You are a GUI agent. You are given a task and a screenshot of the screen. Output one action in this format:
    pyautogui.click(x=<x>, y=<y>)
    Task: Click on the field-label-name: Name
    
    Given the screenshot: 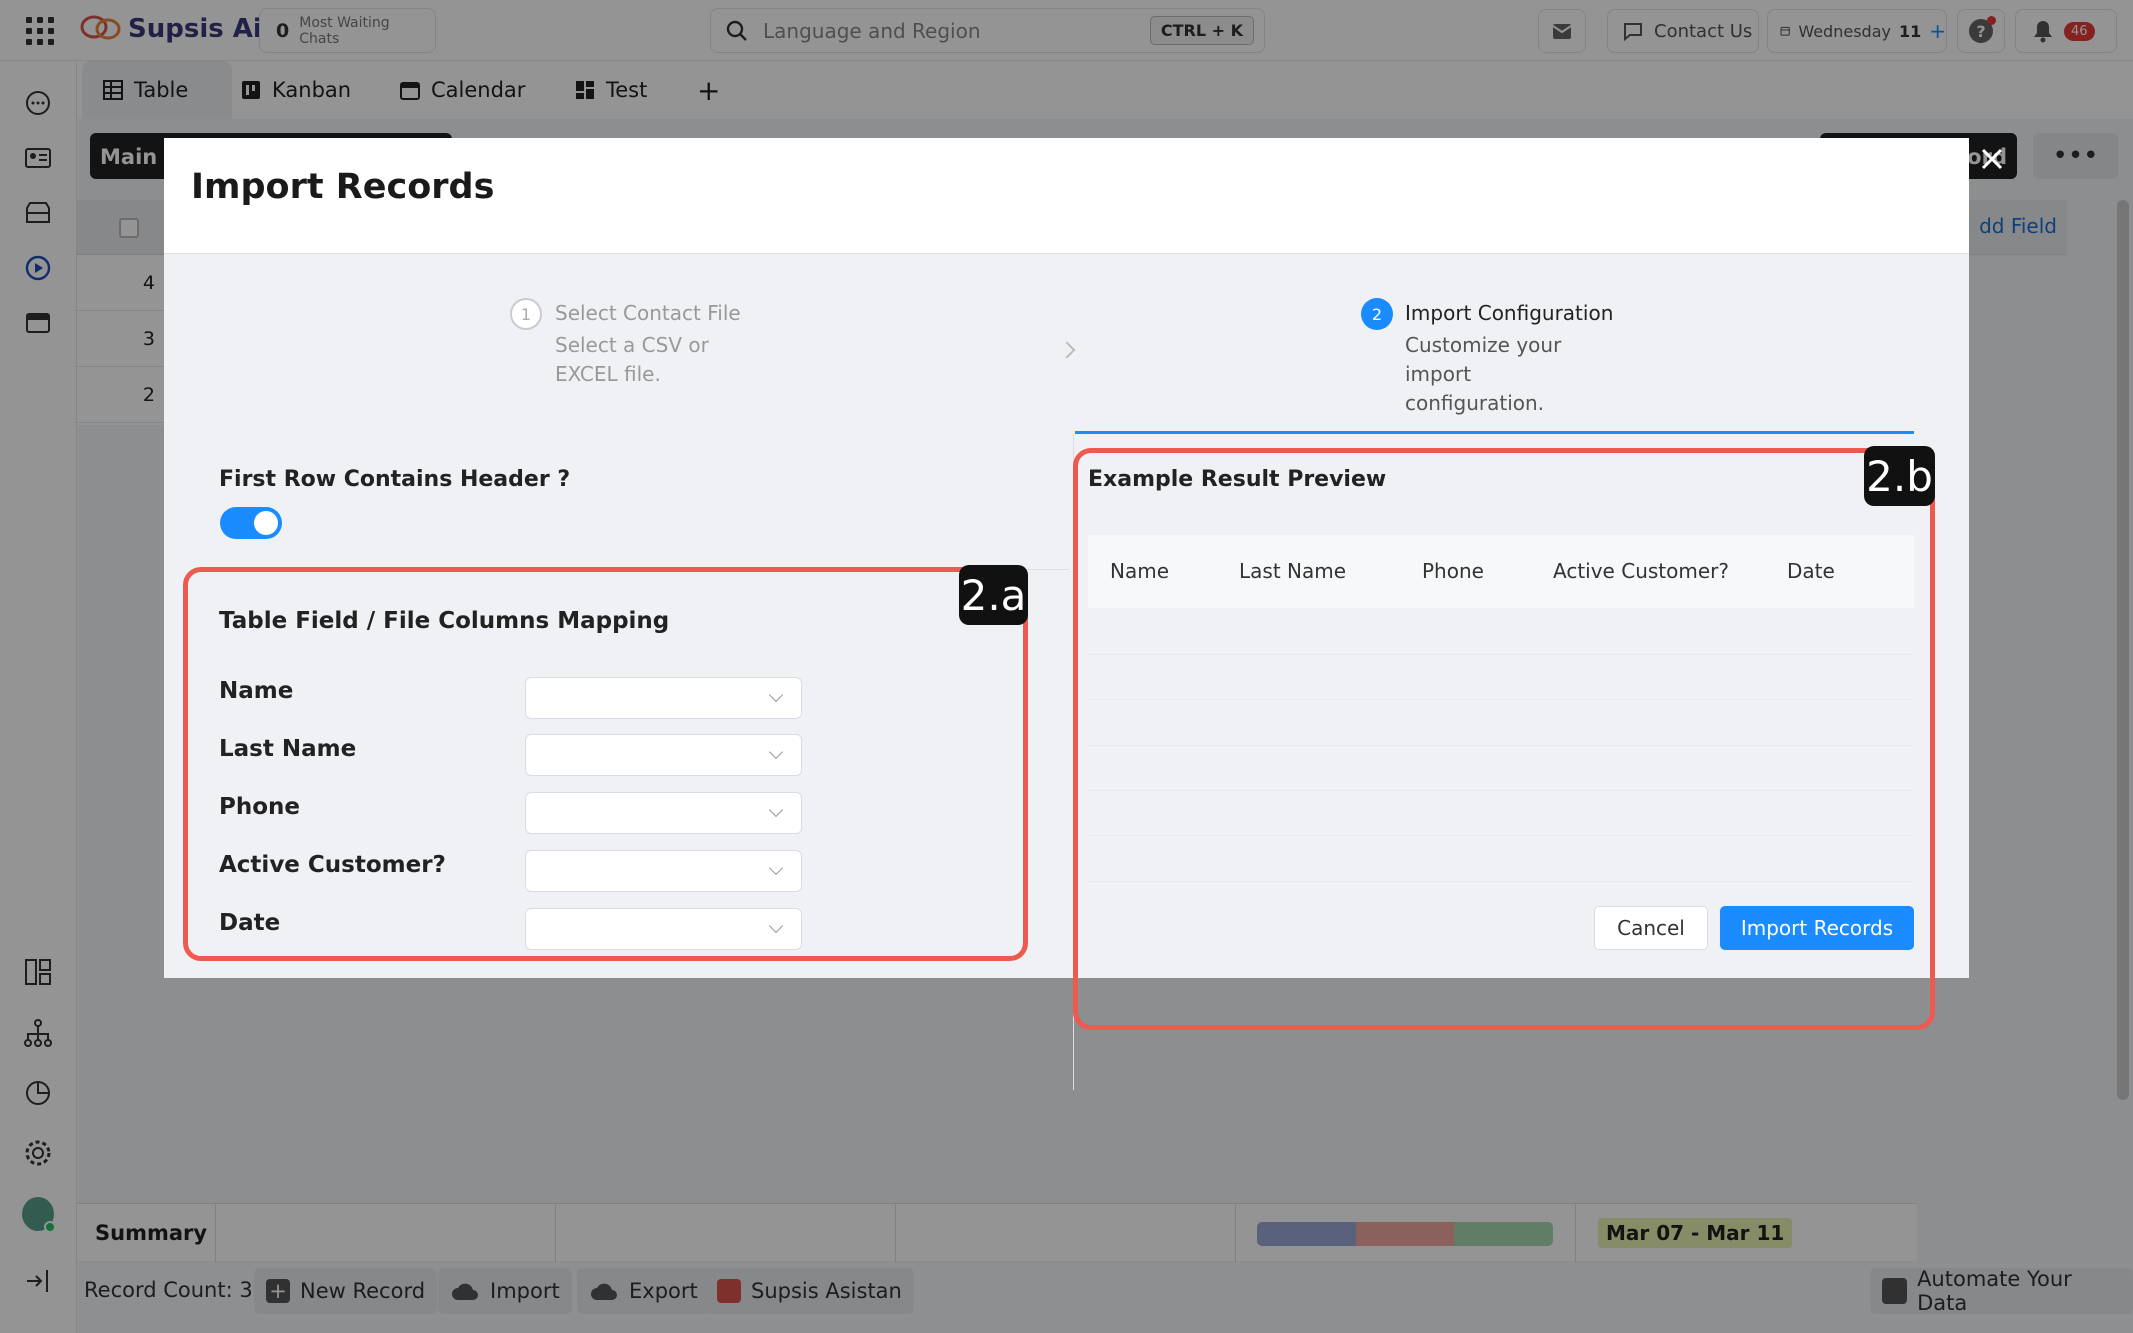 What is the action you would take?
    pyautogui.click(x=256, y=691)
    